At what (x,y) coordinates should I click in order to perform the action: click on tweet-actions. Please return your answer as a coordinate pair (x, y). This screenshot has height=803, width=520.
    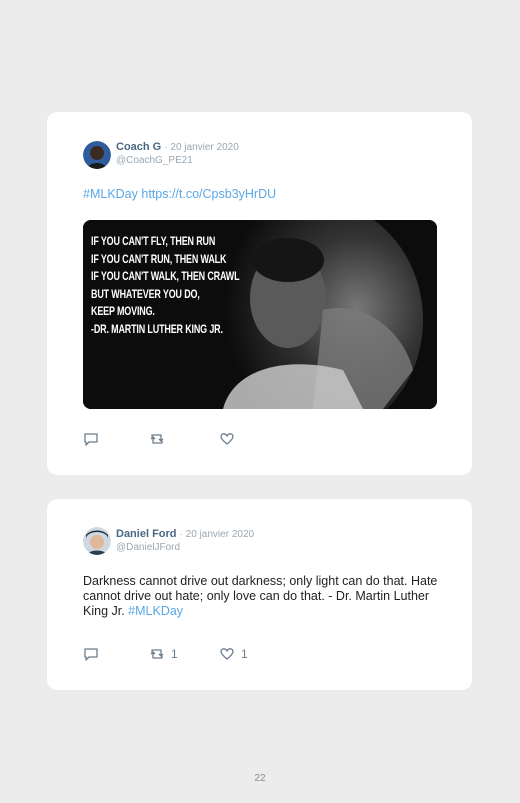
    Looking at the image, I should click on (233, 439).